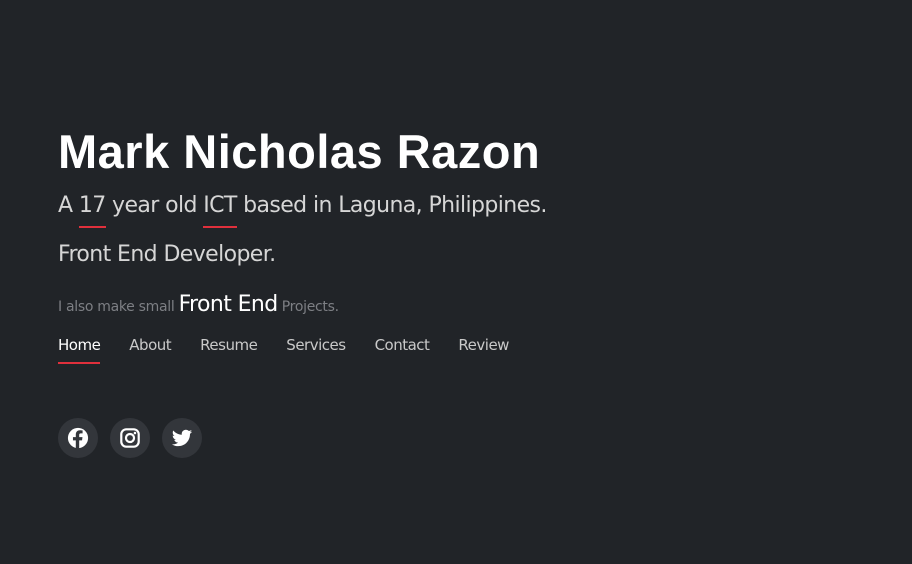  I want to click on facebook-button, so click(78, 438).